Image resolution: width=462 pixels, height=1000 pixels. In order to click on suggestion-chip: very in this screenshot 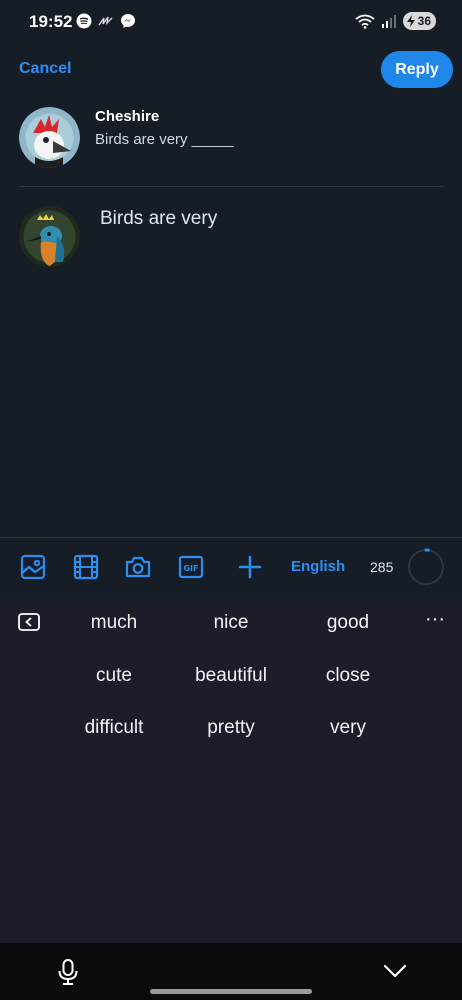, I will do `click(348, 728)`.